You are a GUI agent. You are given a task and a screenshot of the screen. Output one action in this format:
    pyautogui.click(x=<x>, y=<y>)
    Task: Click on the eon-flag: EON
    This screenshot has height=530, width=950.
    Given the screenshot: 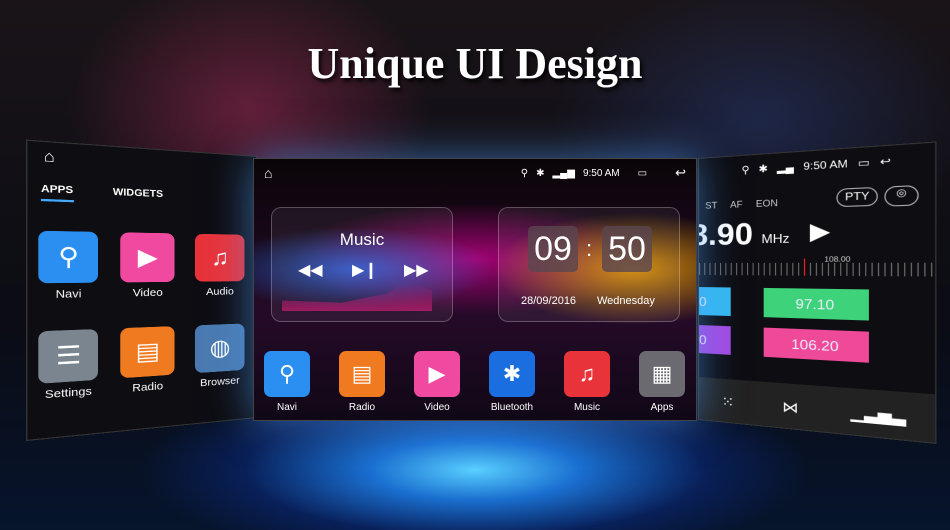 What is the action you would take?
    pyautogui.click(x=767, y=203)
    